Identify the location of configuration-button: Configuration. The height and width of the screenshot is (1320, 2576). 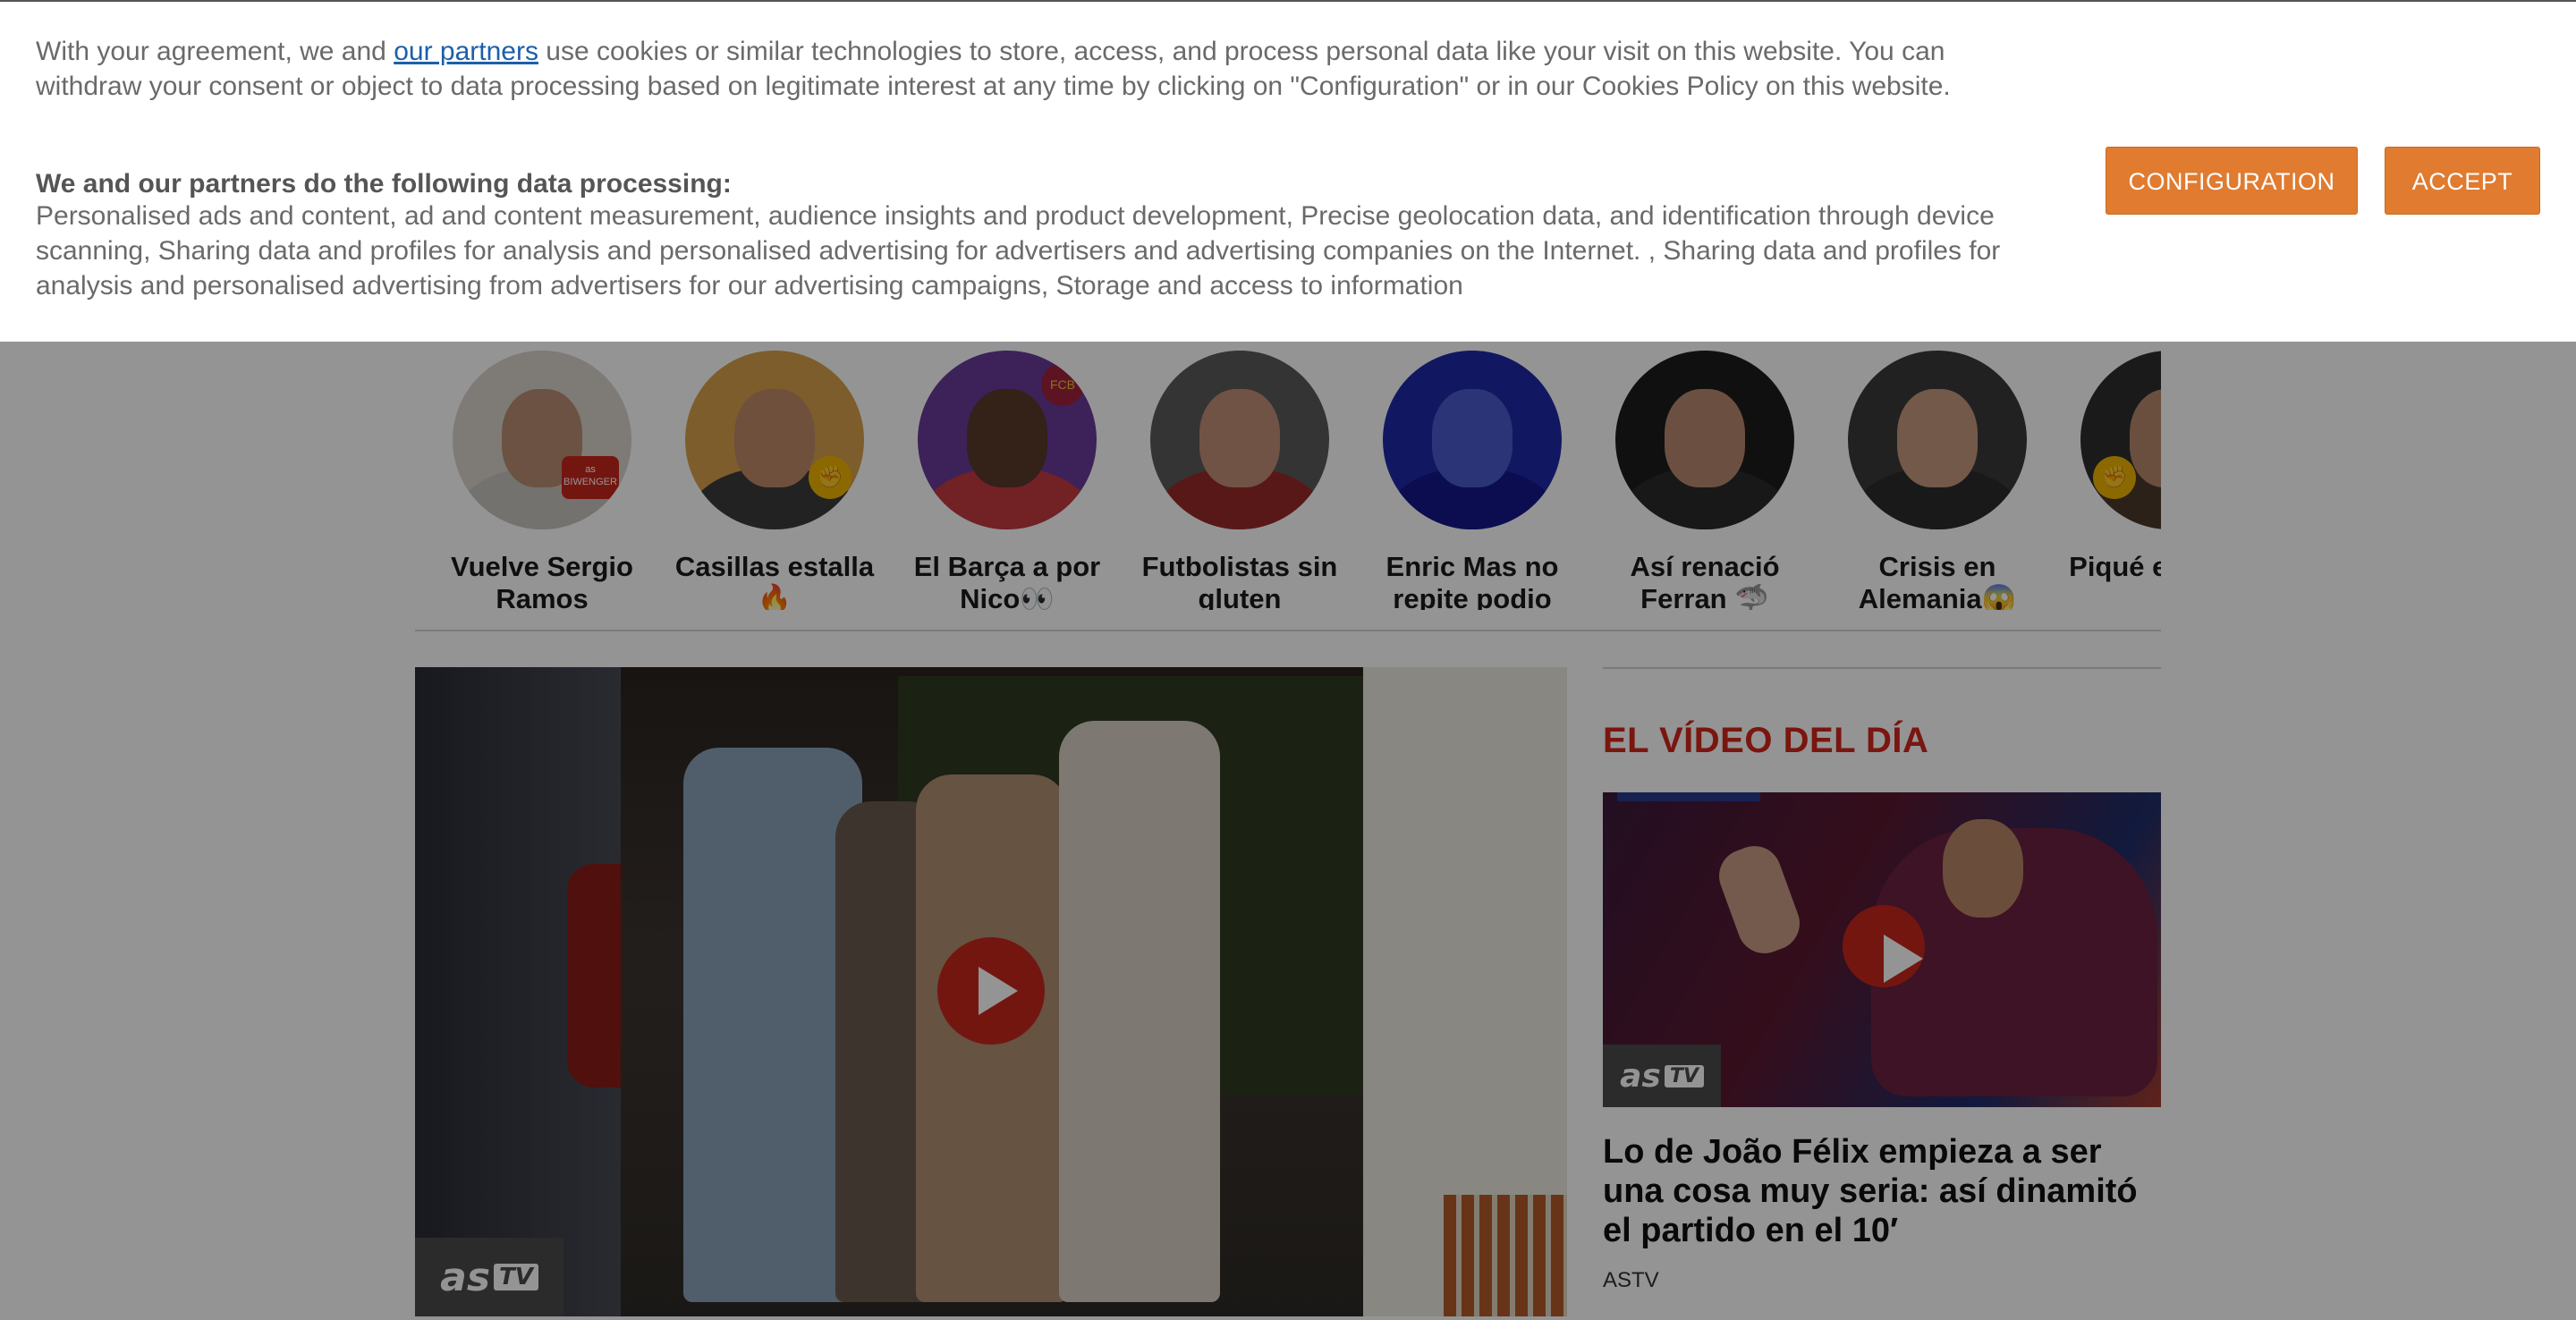
(2232, 181).